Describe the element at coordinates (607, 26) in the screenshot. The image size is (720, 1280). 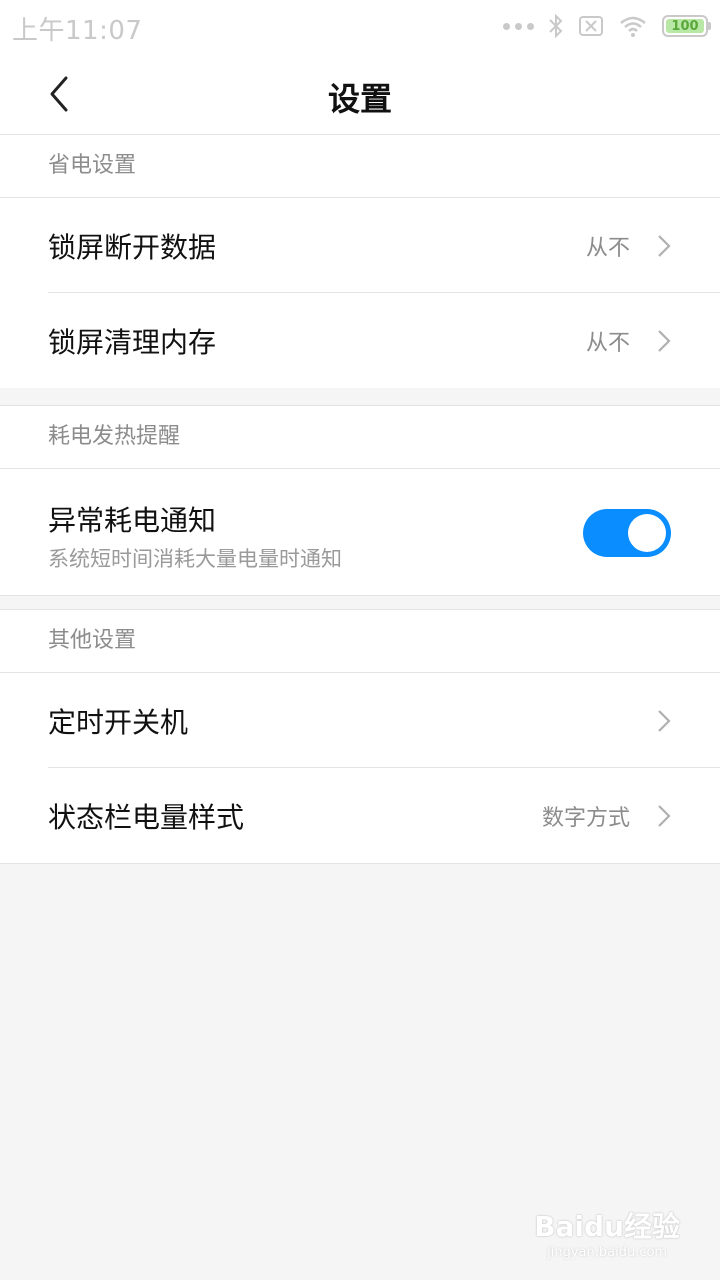
I see `status-icons: 100` at that location.